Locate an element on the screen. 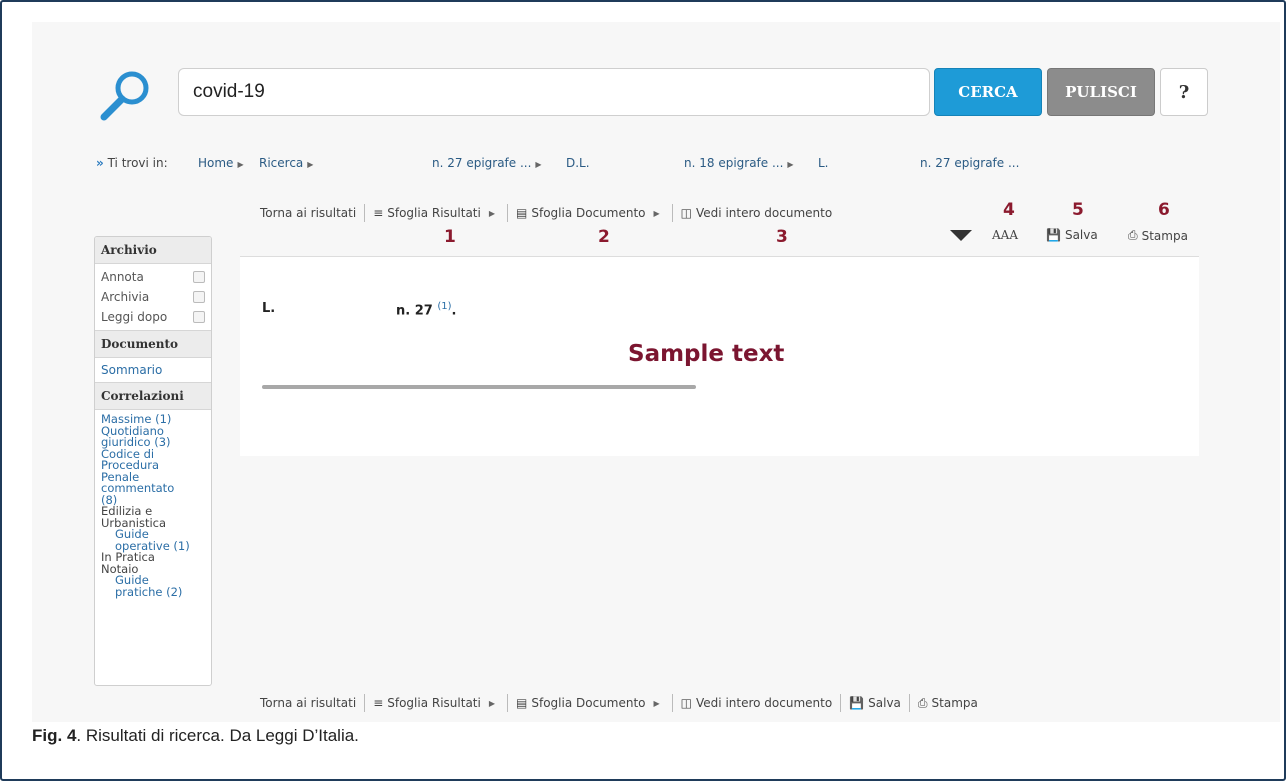 The height and width of the screenshot is (783, 1288). search-input is located at coordinates (554, 92).